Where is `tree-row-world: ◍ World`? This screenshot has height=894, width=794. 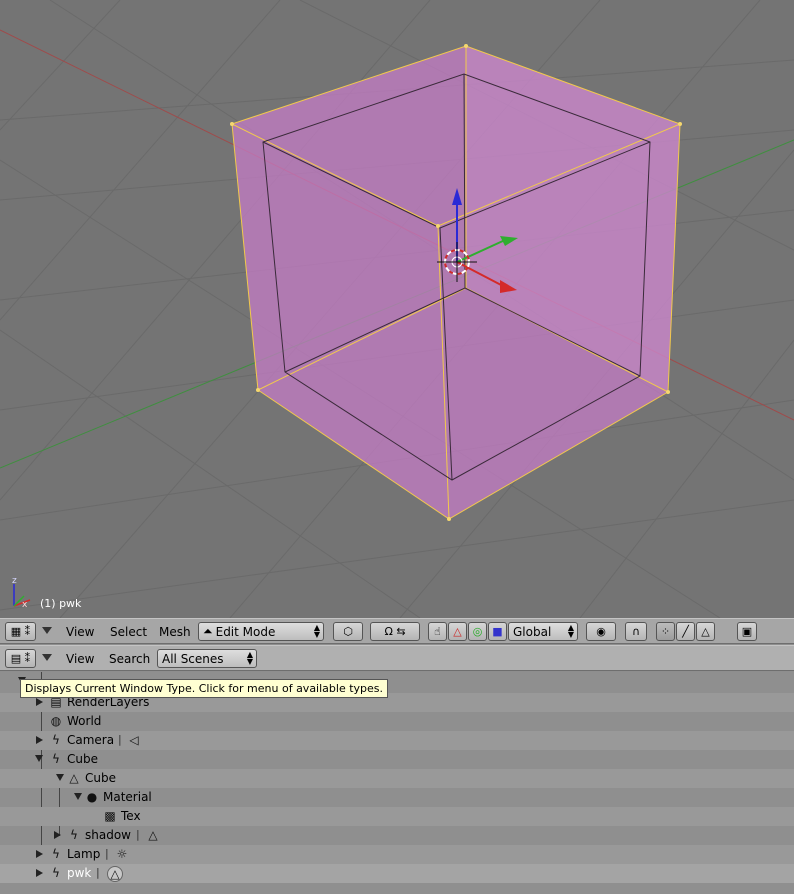 tree-row-world: ◍ World is located at coordinates (397, 721).